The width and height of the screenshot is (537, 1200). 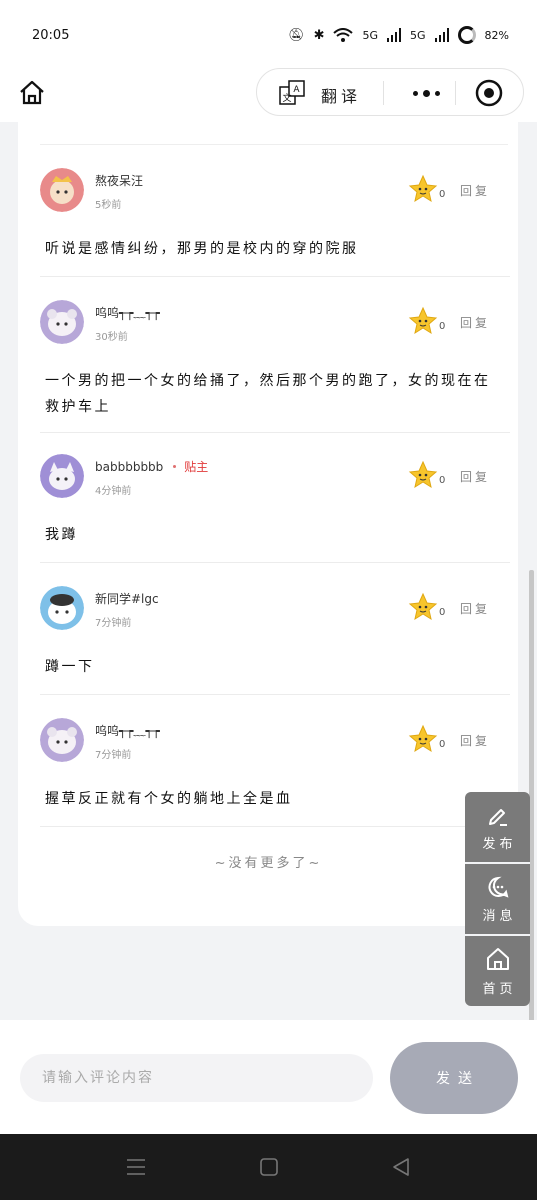 What do you see at coordinates (202, 249) in the screenshot?
I see `comment-text: 听说是感情纠纷，那男的是校内的穿的院服` at bounding box center [202, 249].